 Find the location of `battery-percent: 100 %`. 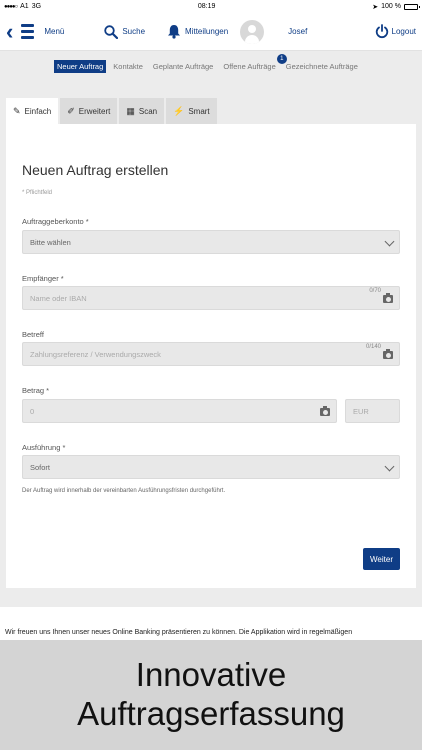

battery-percent: 100 % is located at coordinates (391, 6).